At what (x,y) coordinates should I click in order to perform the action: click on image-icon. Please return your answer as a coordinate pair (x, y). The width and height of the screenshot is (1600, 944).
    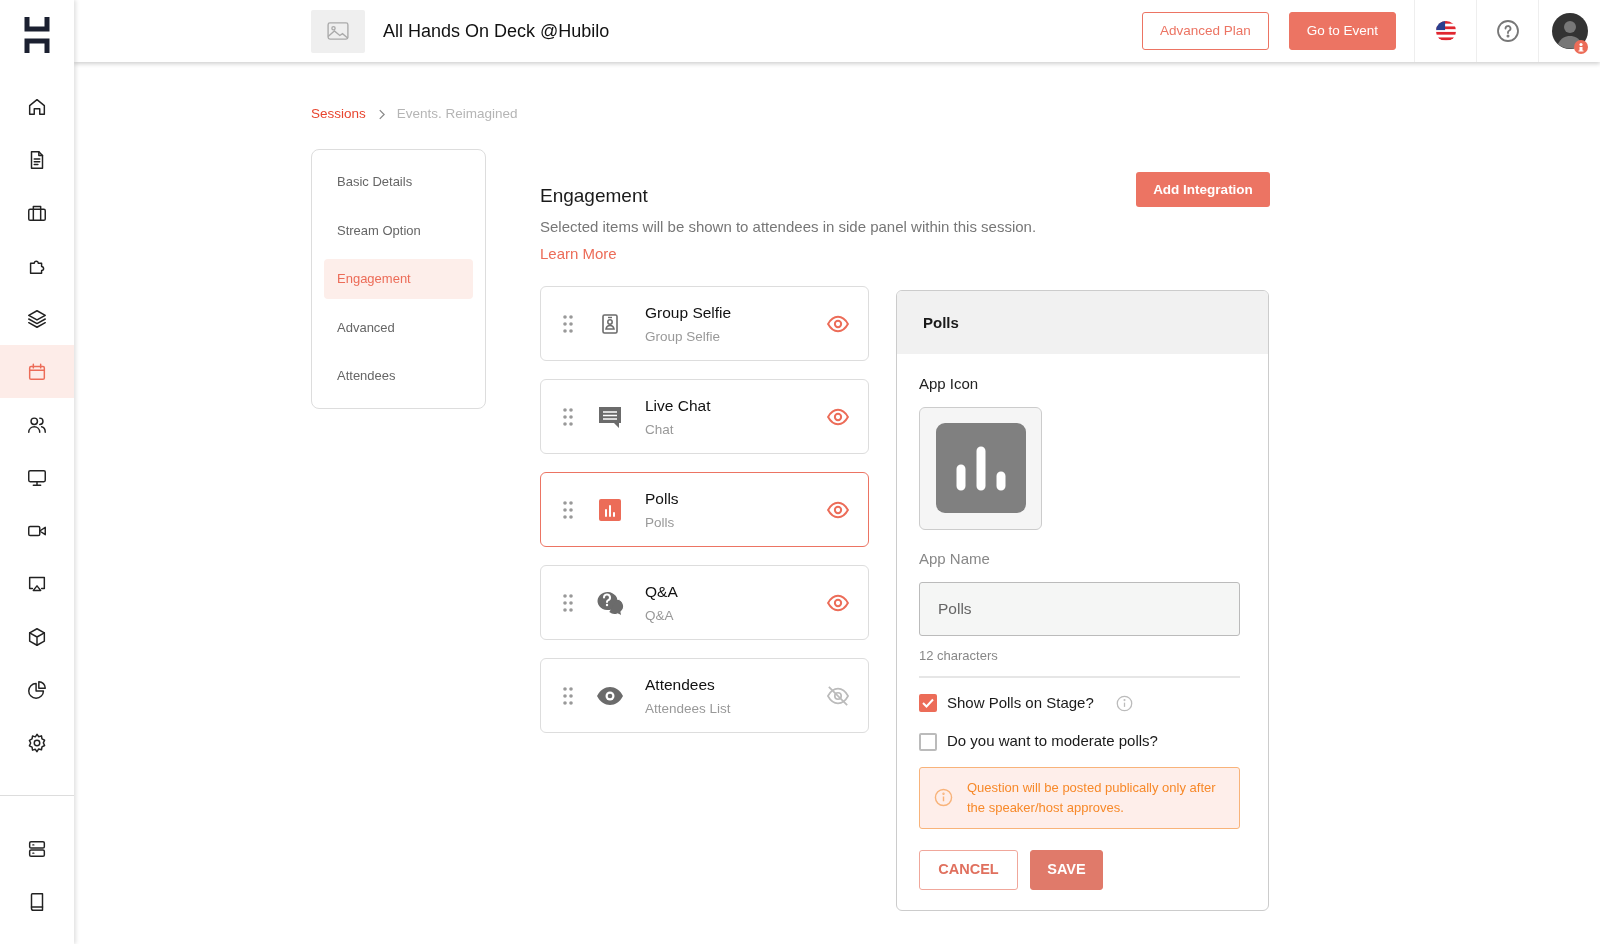
    Looking at the image, I should click on (338, 31).